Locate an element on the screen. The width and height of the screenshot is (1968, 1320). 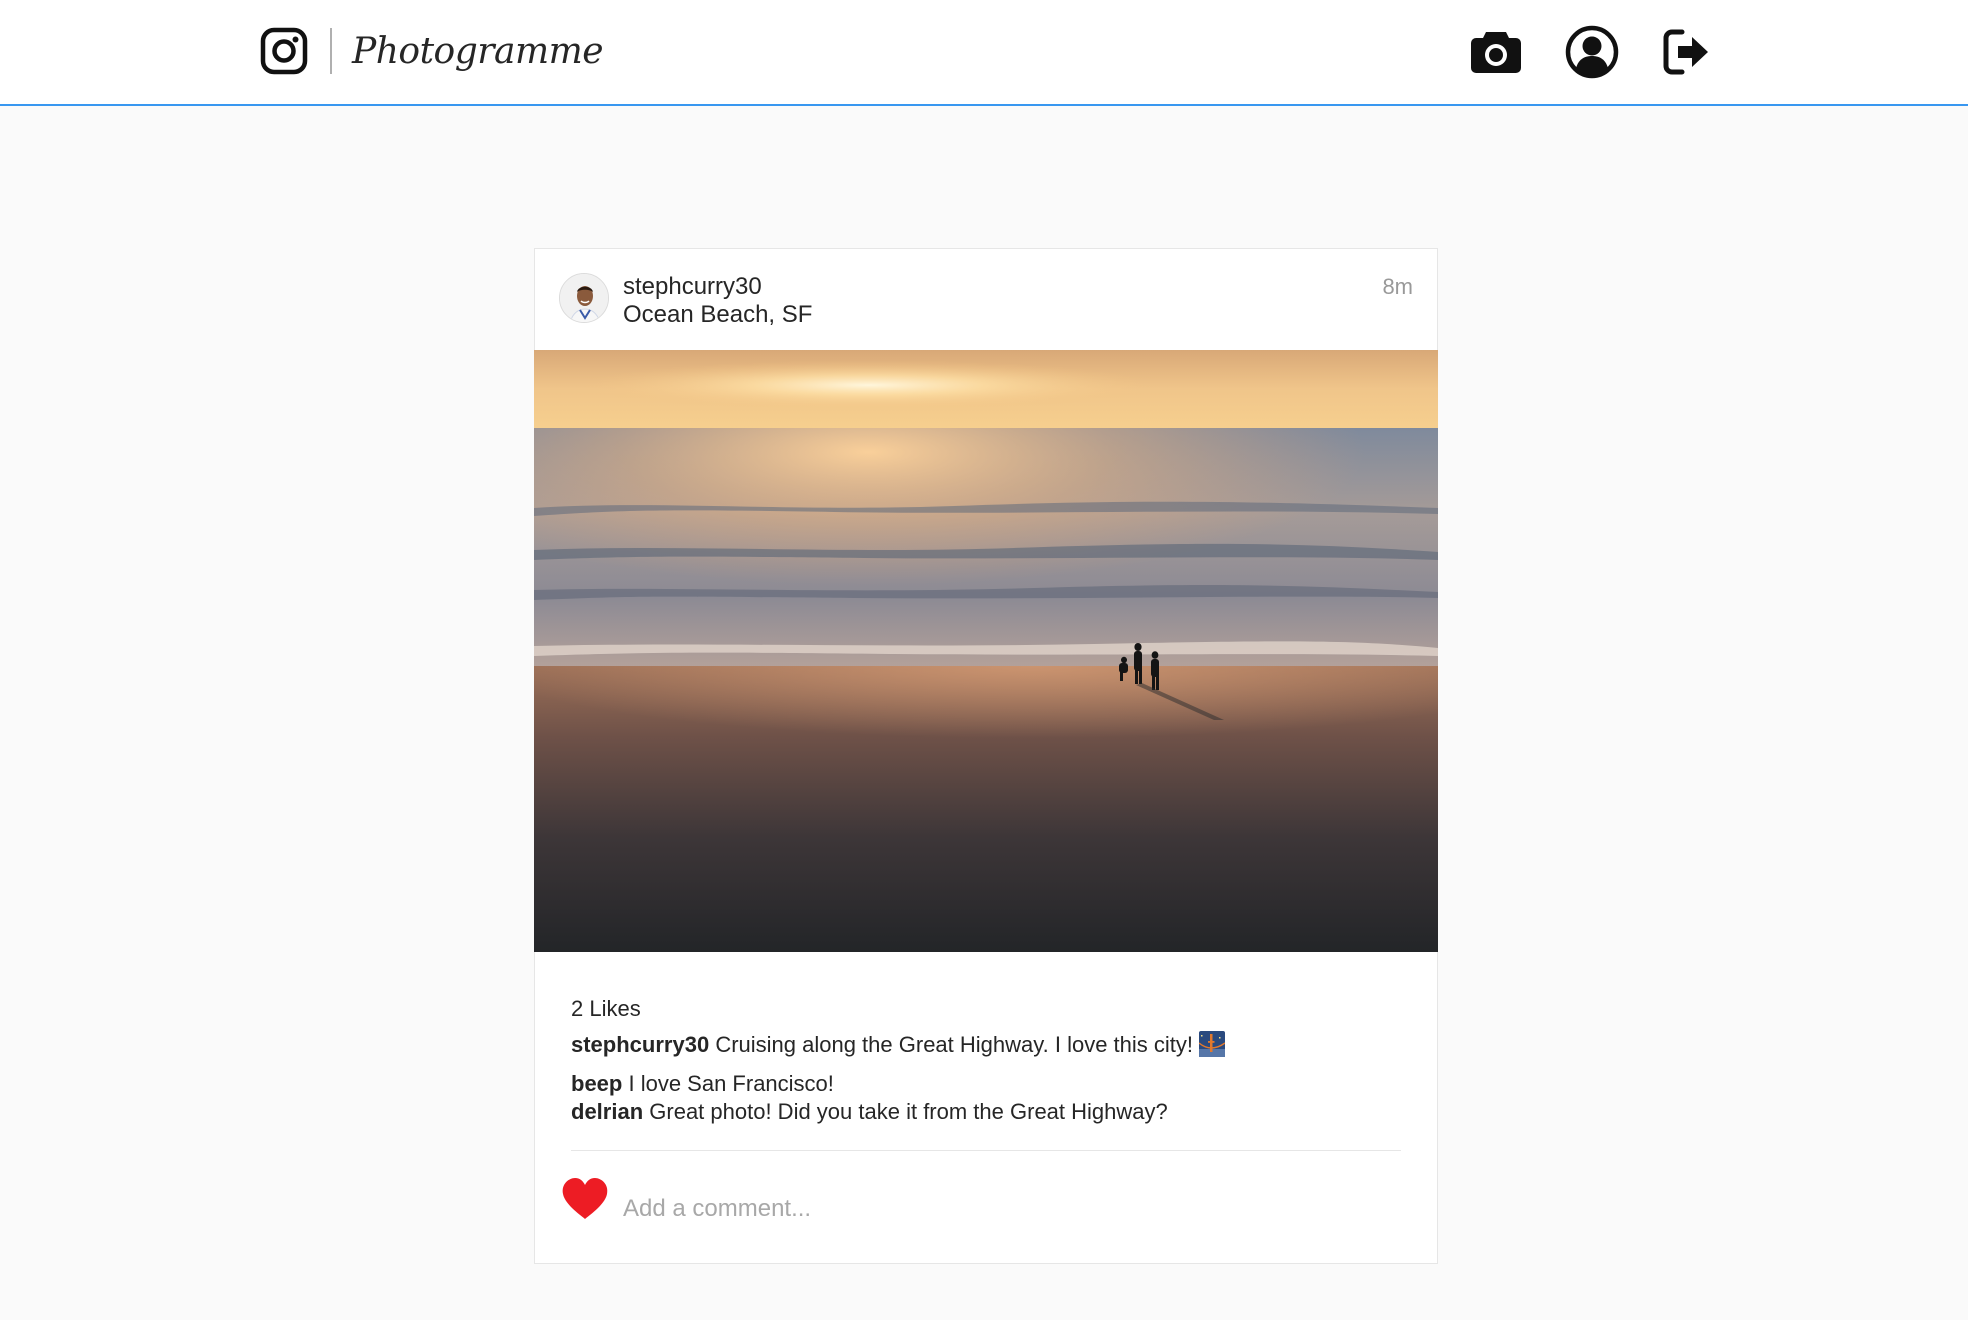
brand: Photogramme is located at coordinates (432, 51).